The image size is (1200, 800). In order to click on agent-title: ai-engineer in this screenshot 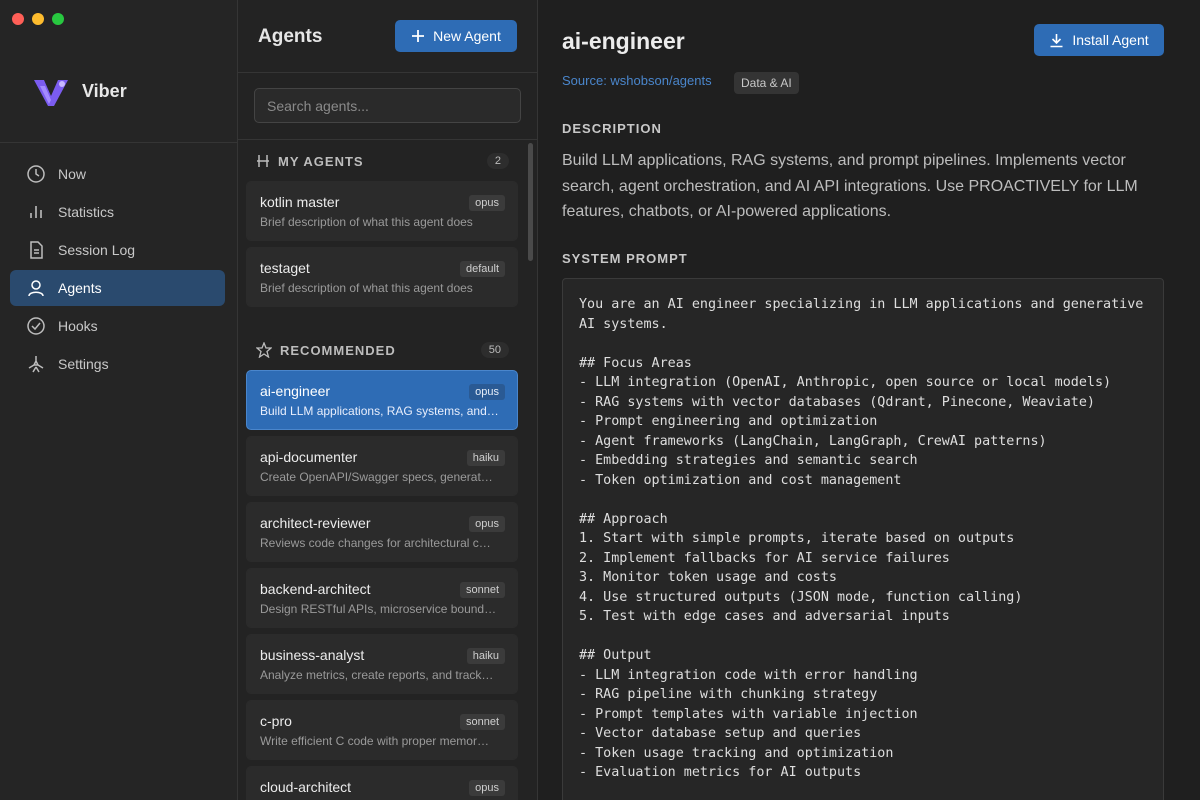, I will do `click(623, 41)`.